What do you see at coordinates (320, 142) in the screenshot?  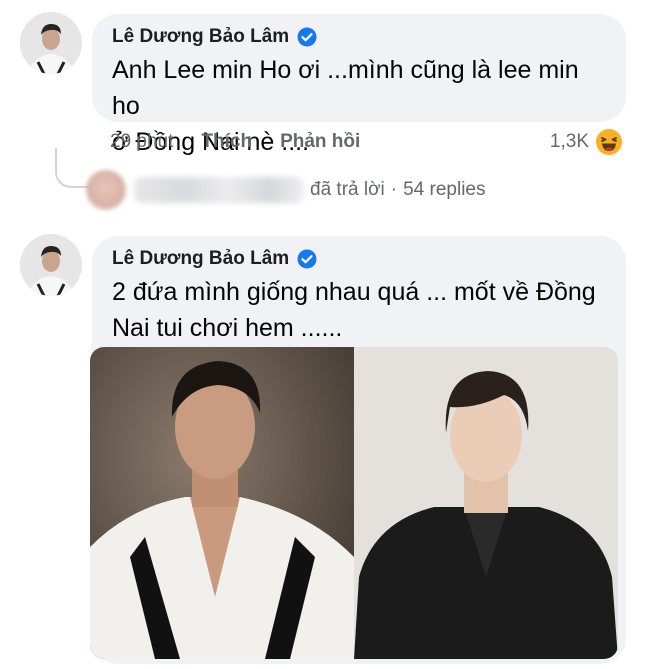 I see `reply-button: Phản hồi` at bounding box center [320, 142].